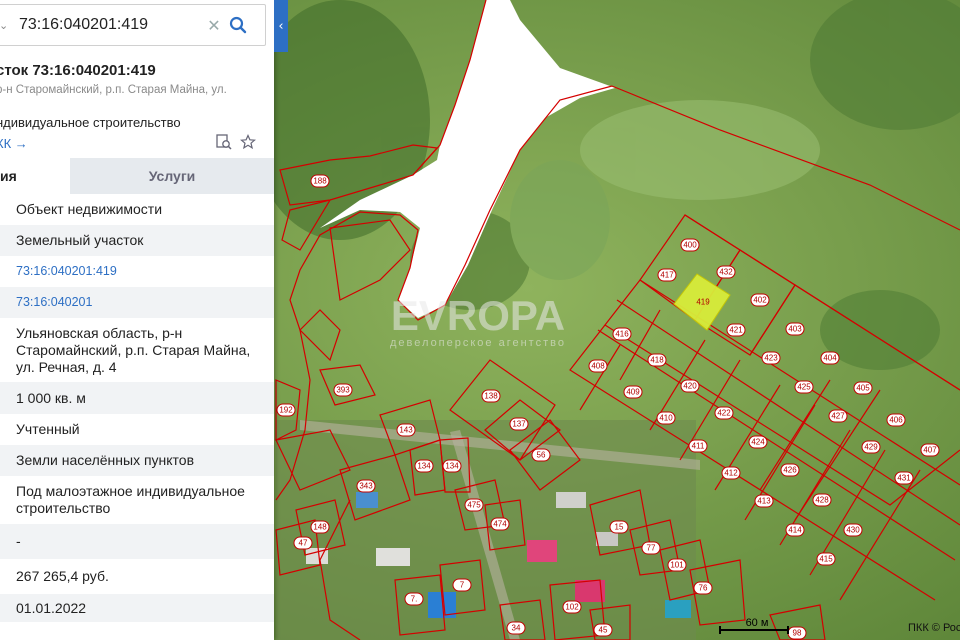  I want to click on plot-label-7.: 7., so click(414, 599).